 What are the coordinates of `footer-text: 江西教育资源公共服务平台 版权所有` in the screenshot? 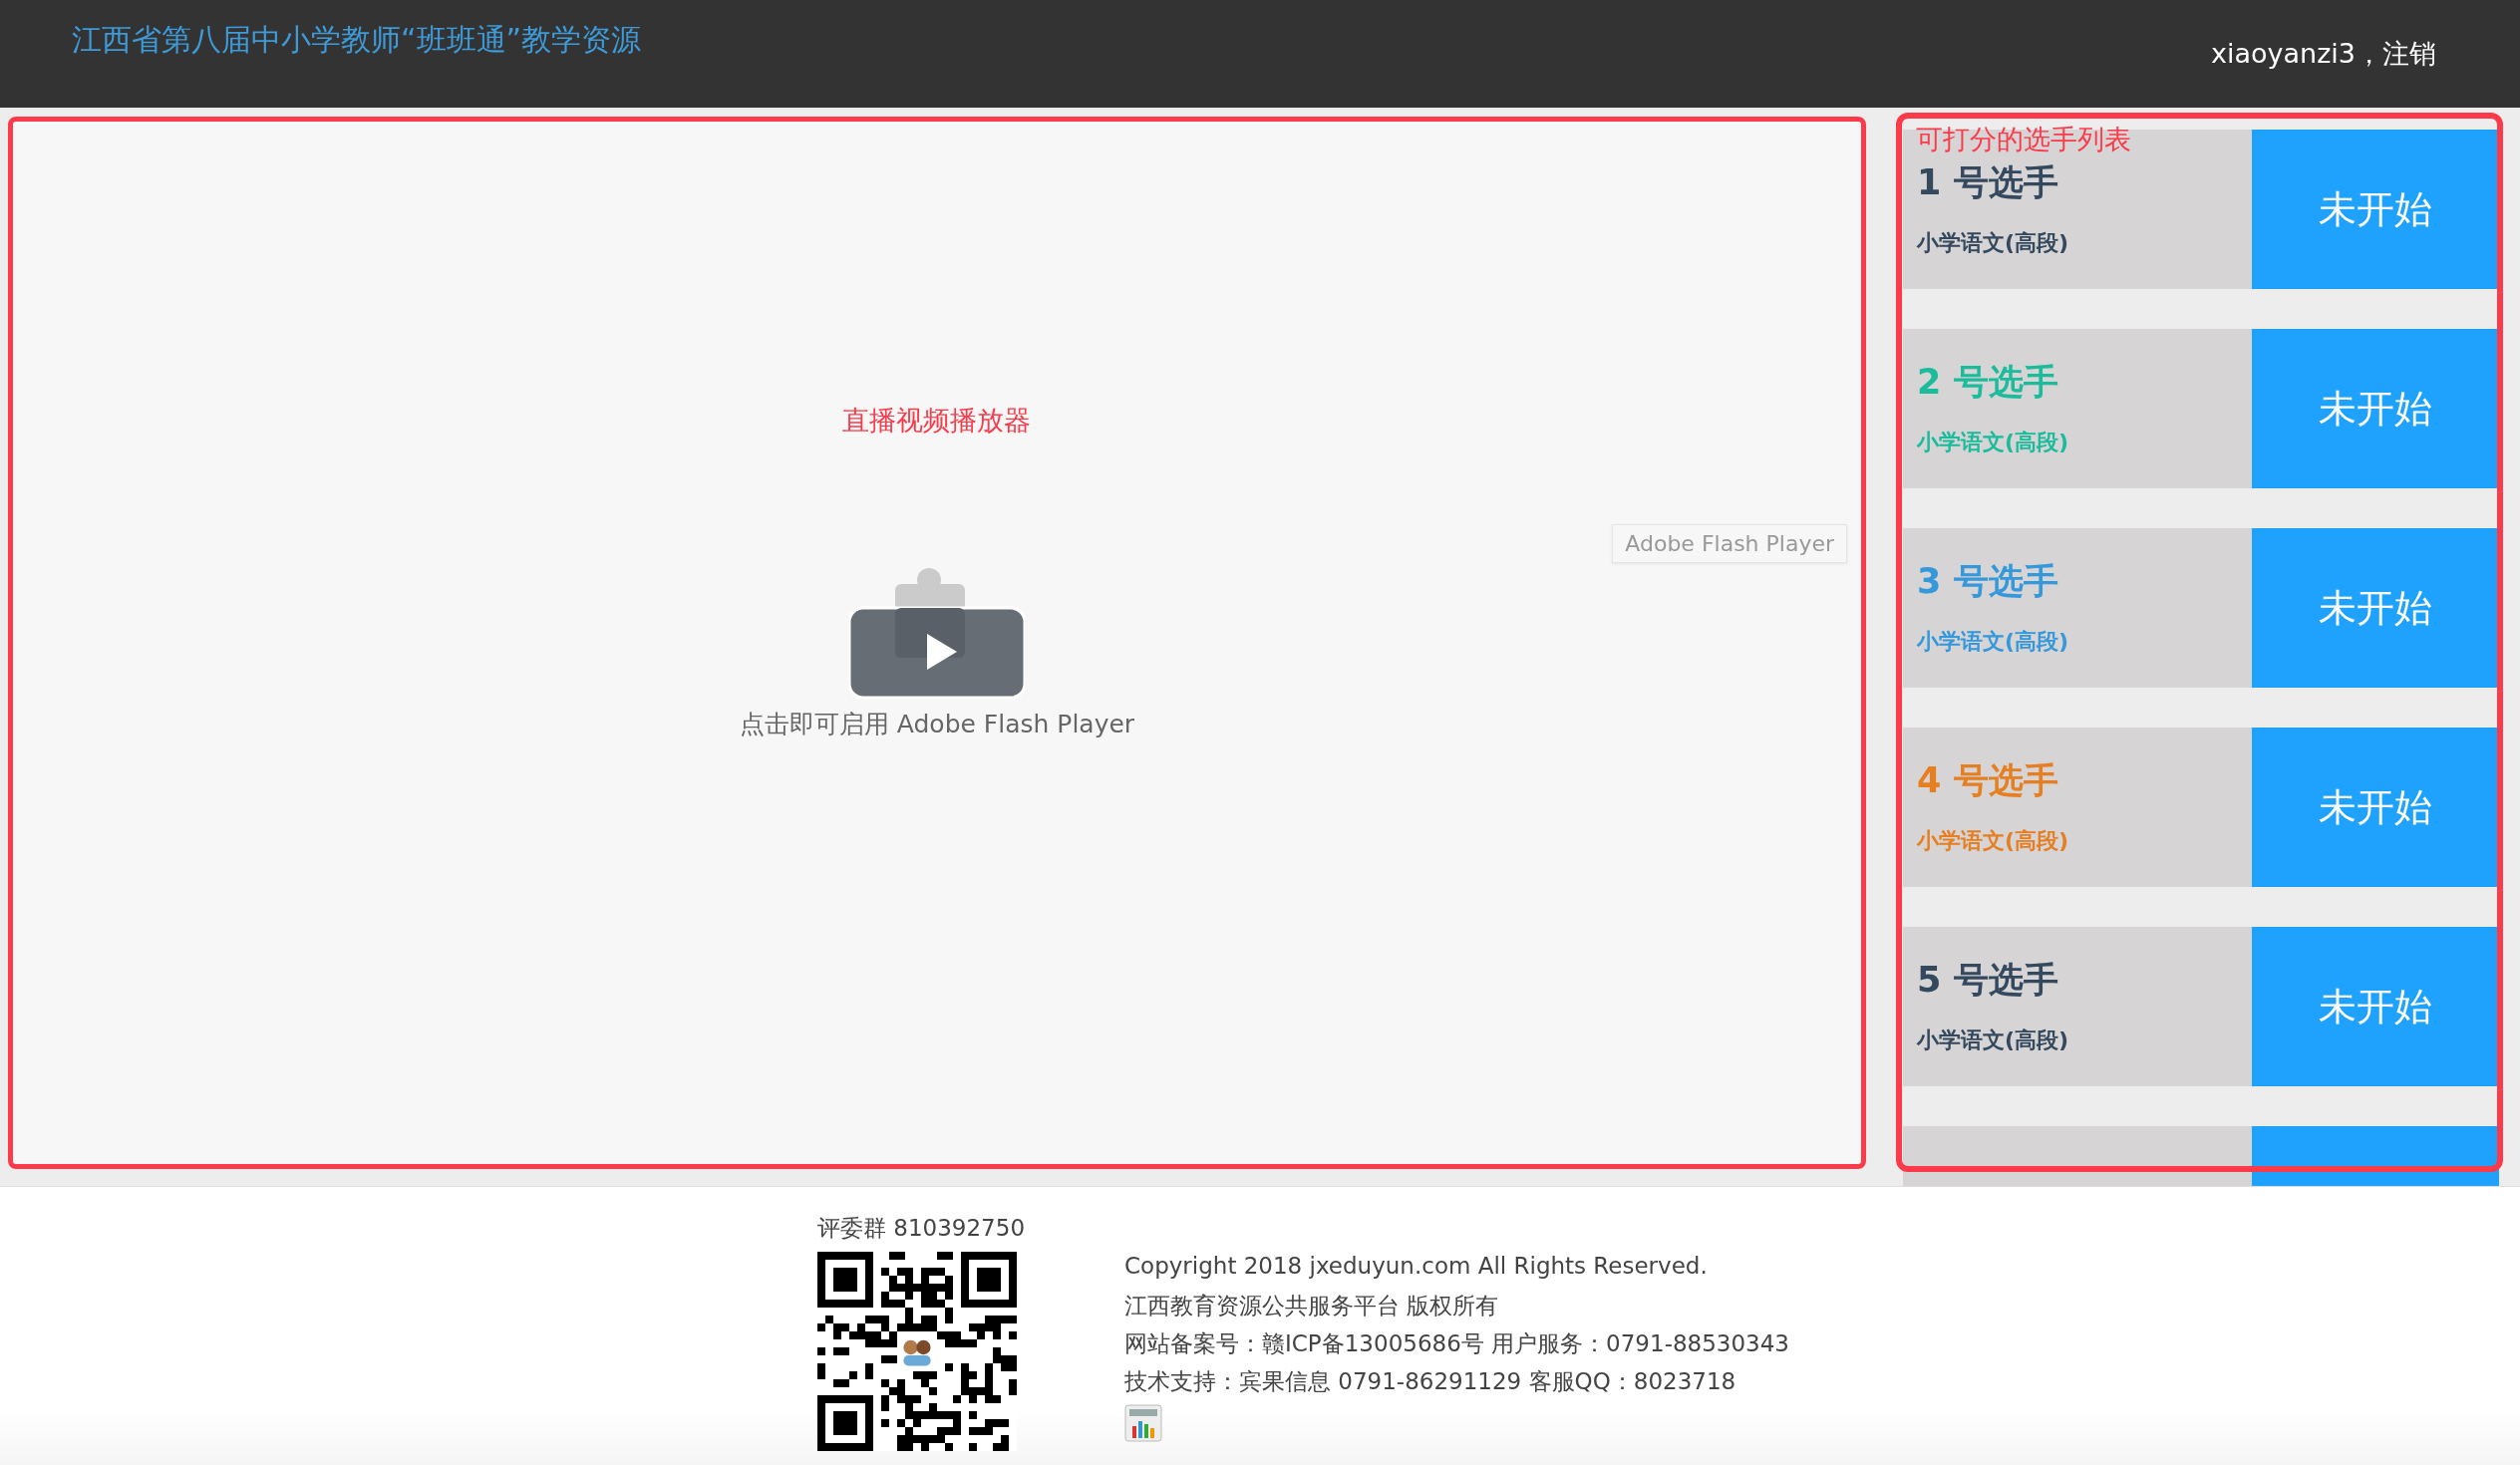 It's located at (1311, 1306).